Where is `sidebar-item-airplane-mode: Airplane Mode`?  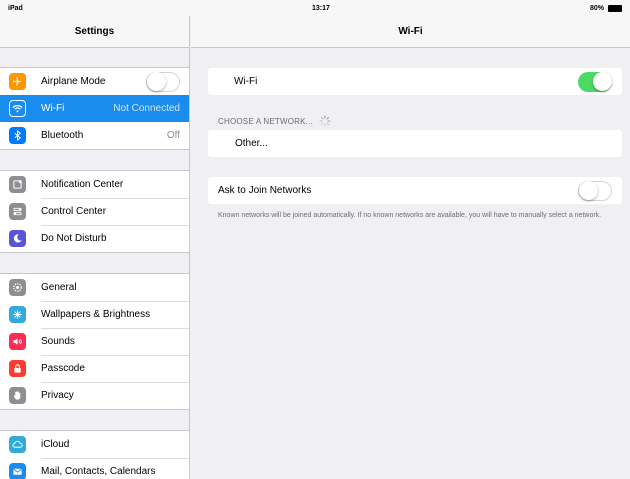 sidebar-item-airplane-mode: Airplane Mode is located at coordinates (94, 81).